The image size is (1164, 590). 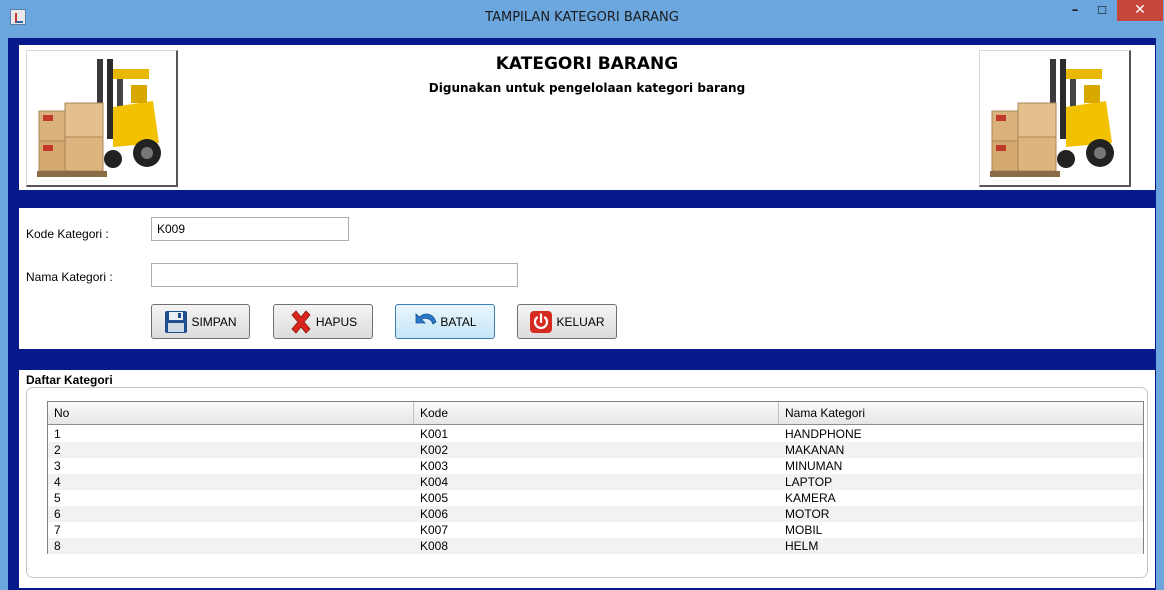 What do you see at coordinates (434, 482) in the screenshot?
I see `cell-kode: K004` at bounding box center [434, 482].